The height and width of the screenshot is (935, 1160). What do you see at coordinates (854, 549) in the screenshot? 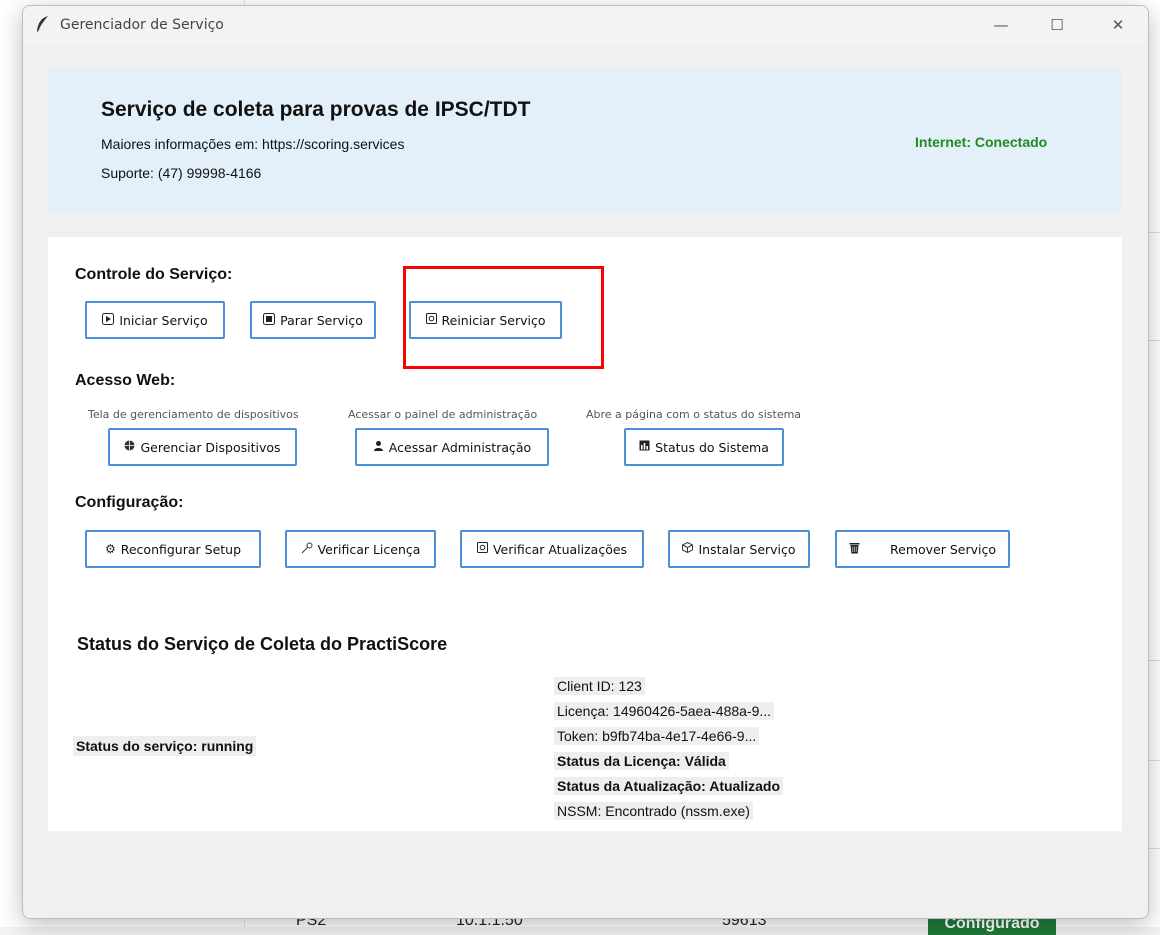
I see `trash-icon` at bounding box center [854, 549].